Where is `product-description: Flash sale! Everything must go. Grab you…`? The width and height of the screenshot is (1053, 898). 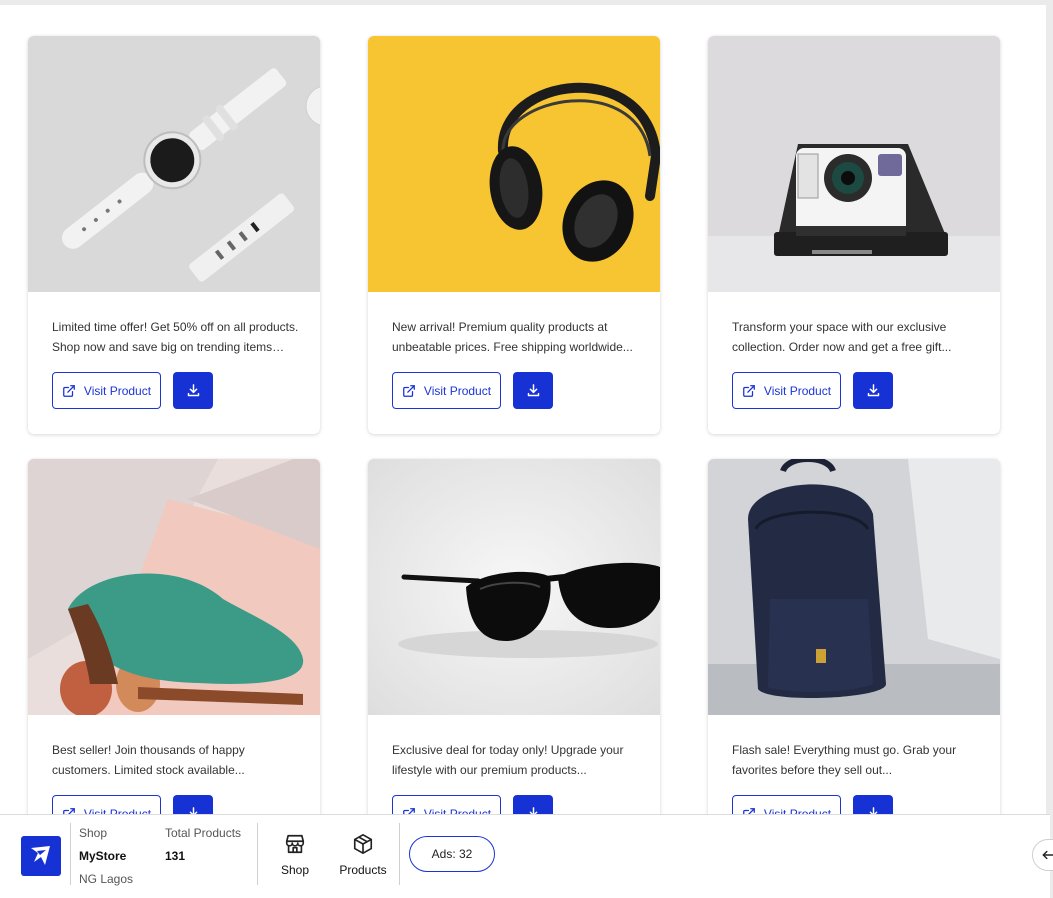 product-description: Flash sale! Everything must go. Grab you… is located at coordinates (844, 760).